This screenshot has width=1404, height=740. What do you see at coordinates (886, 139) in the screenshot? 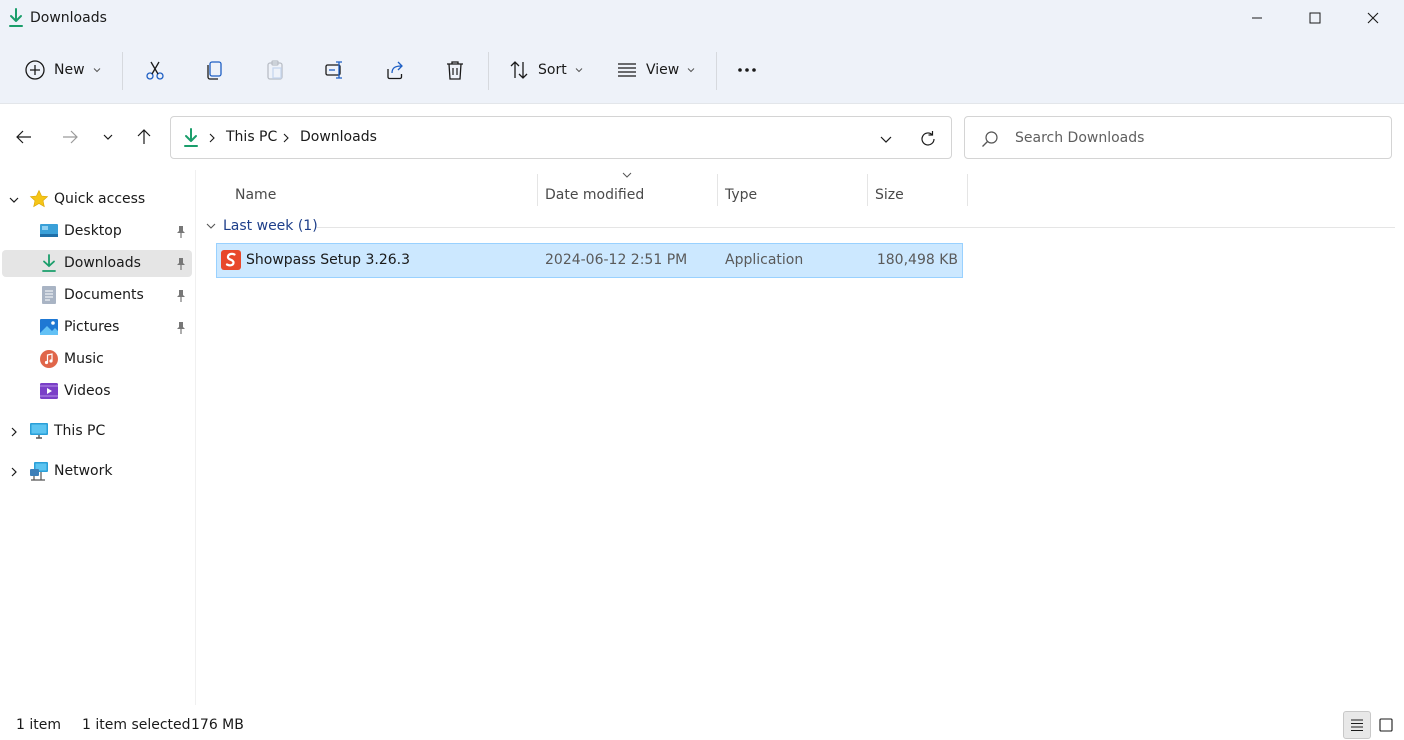
I see `address-history-button` at bounding box center [886, 139].